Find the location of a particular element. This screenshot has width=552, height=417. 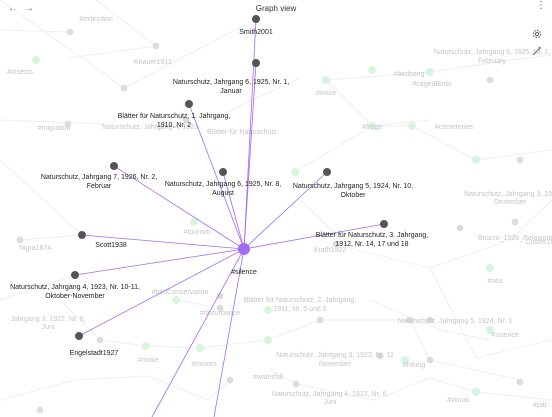

background-label-line: November is located at coordinates (335, 364).